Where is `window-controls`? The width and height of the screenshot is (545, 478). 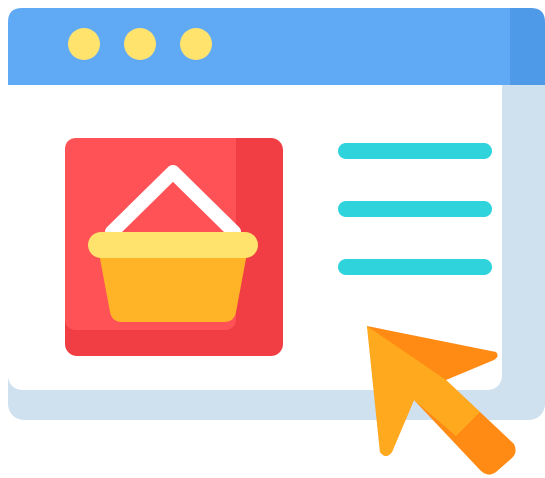 window-controls is located at coordinates (140, 44).